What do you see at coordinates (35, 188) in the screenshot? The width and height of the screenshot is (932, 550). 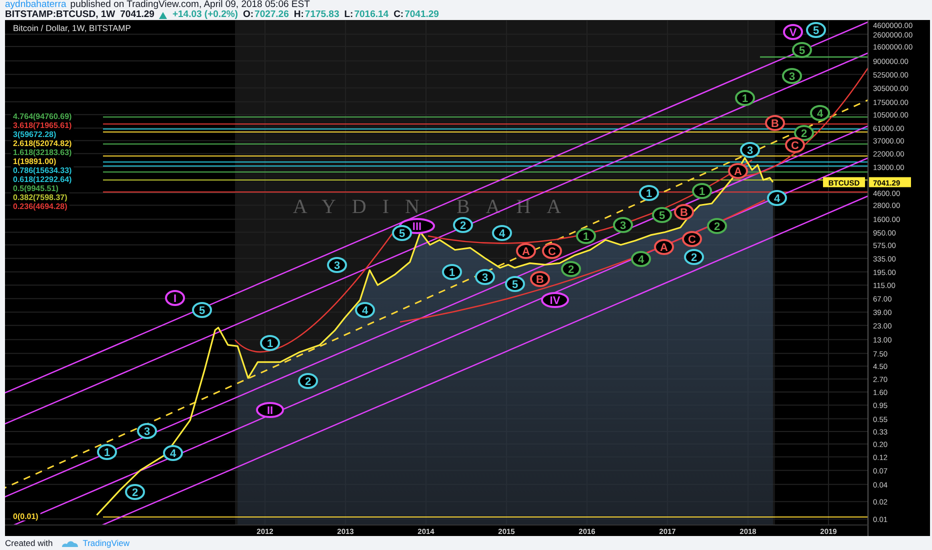 I see `fib-level-label: 0.5(9945.51)` at bounding box center [35, 188].